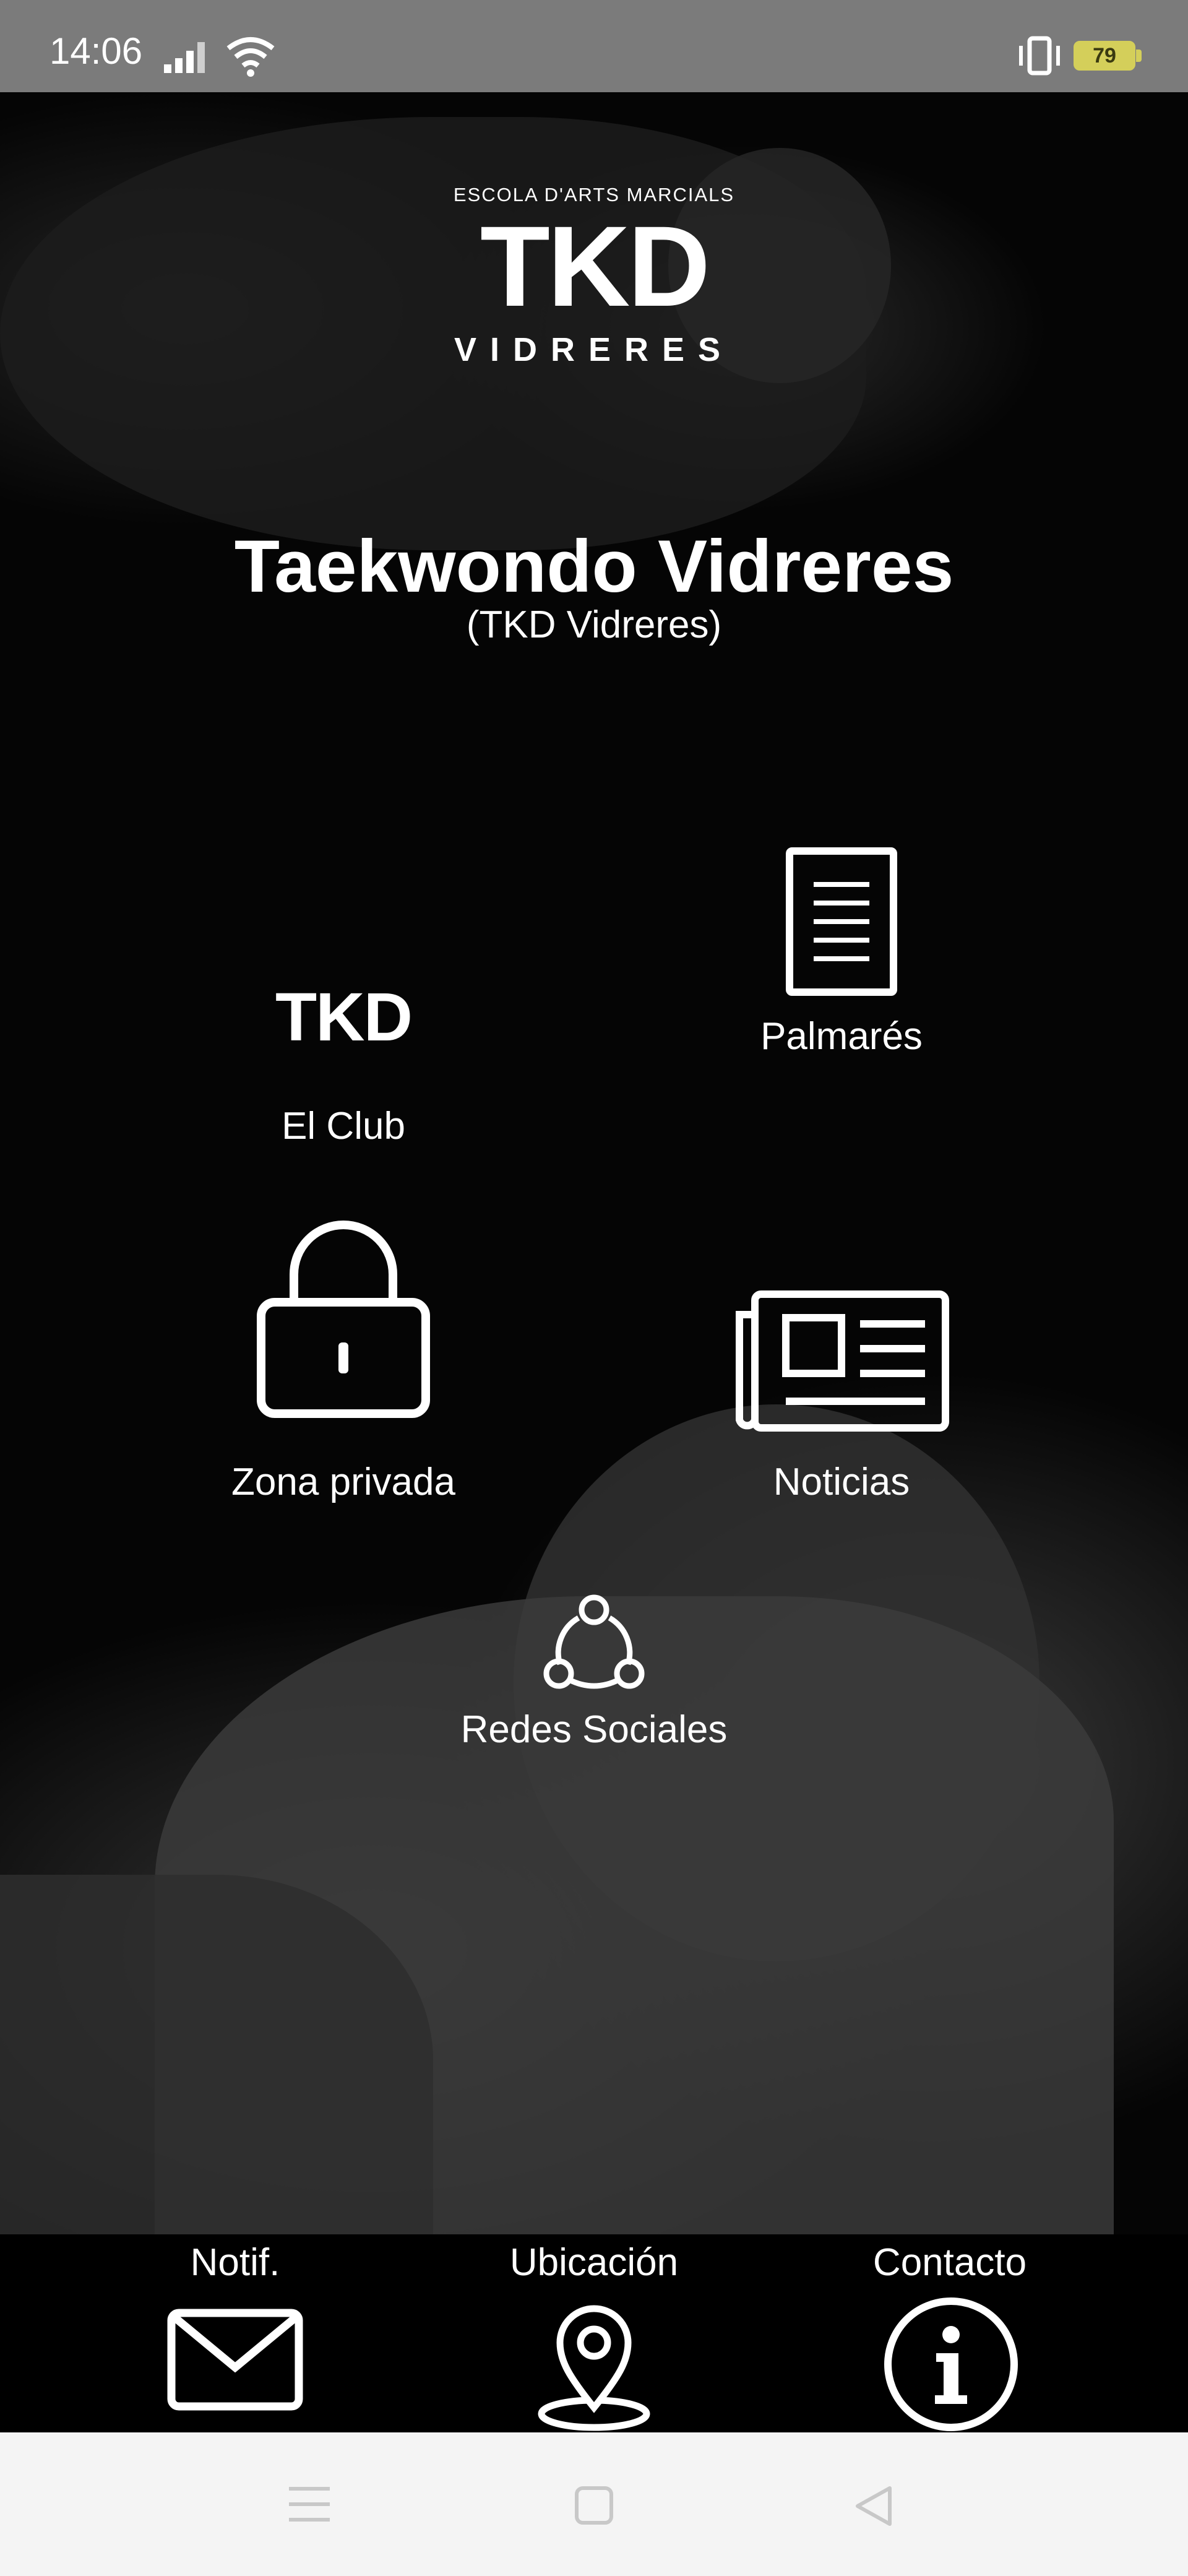 The width and height of the screenshot is (1188, 2576). What do you see at coordinates (951, 2364) in the screenshot?
I see `info-icon` at bounding box center [951, 2364].